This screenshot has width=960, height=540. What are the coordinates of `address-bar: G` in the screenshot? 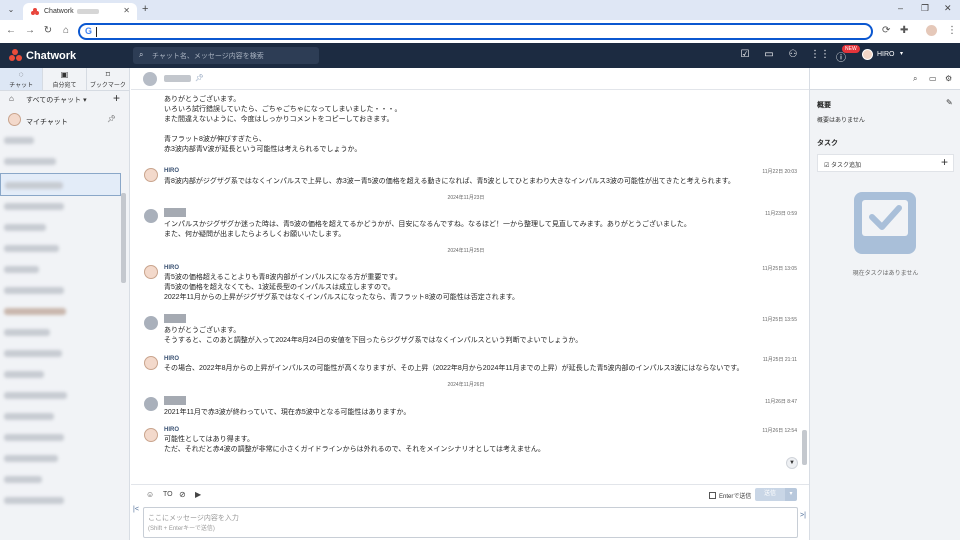 It's located at (475, 31).